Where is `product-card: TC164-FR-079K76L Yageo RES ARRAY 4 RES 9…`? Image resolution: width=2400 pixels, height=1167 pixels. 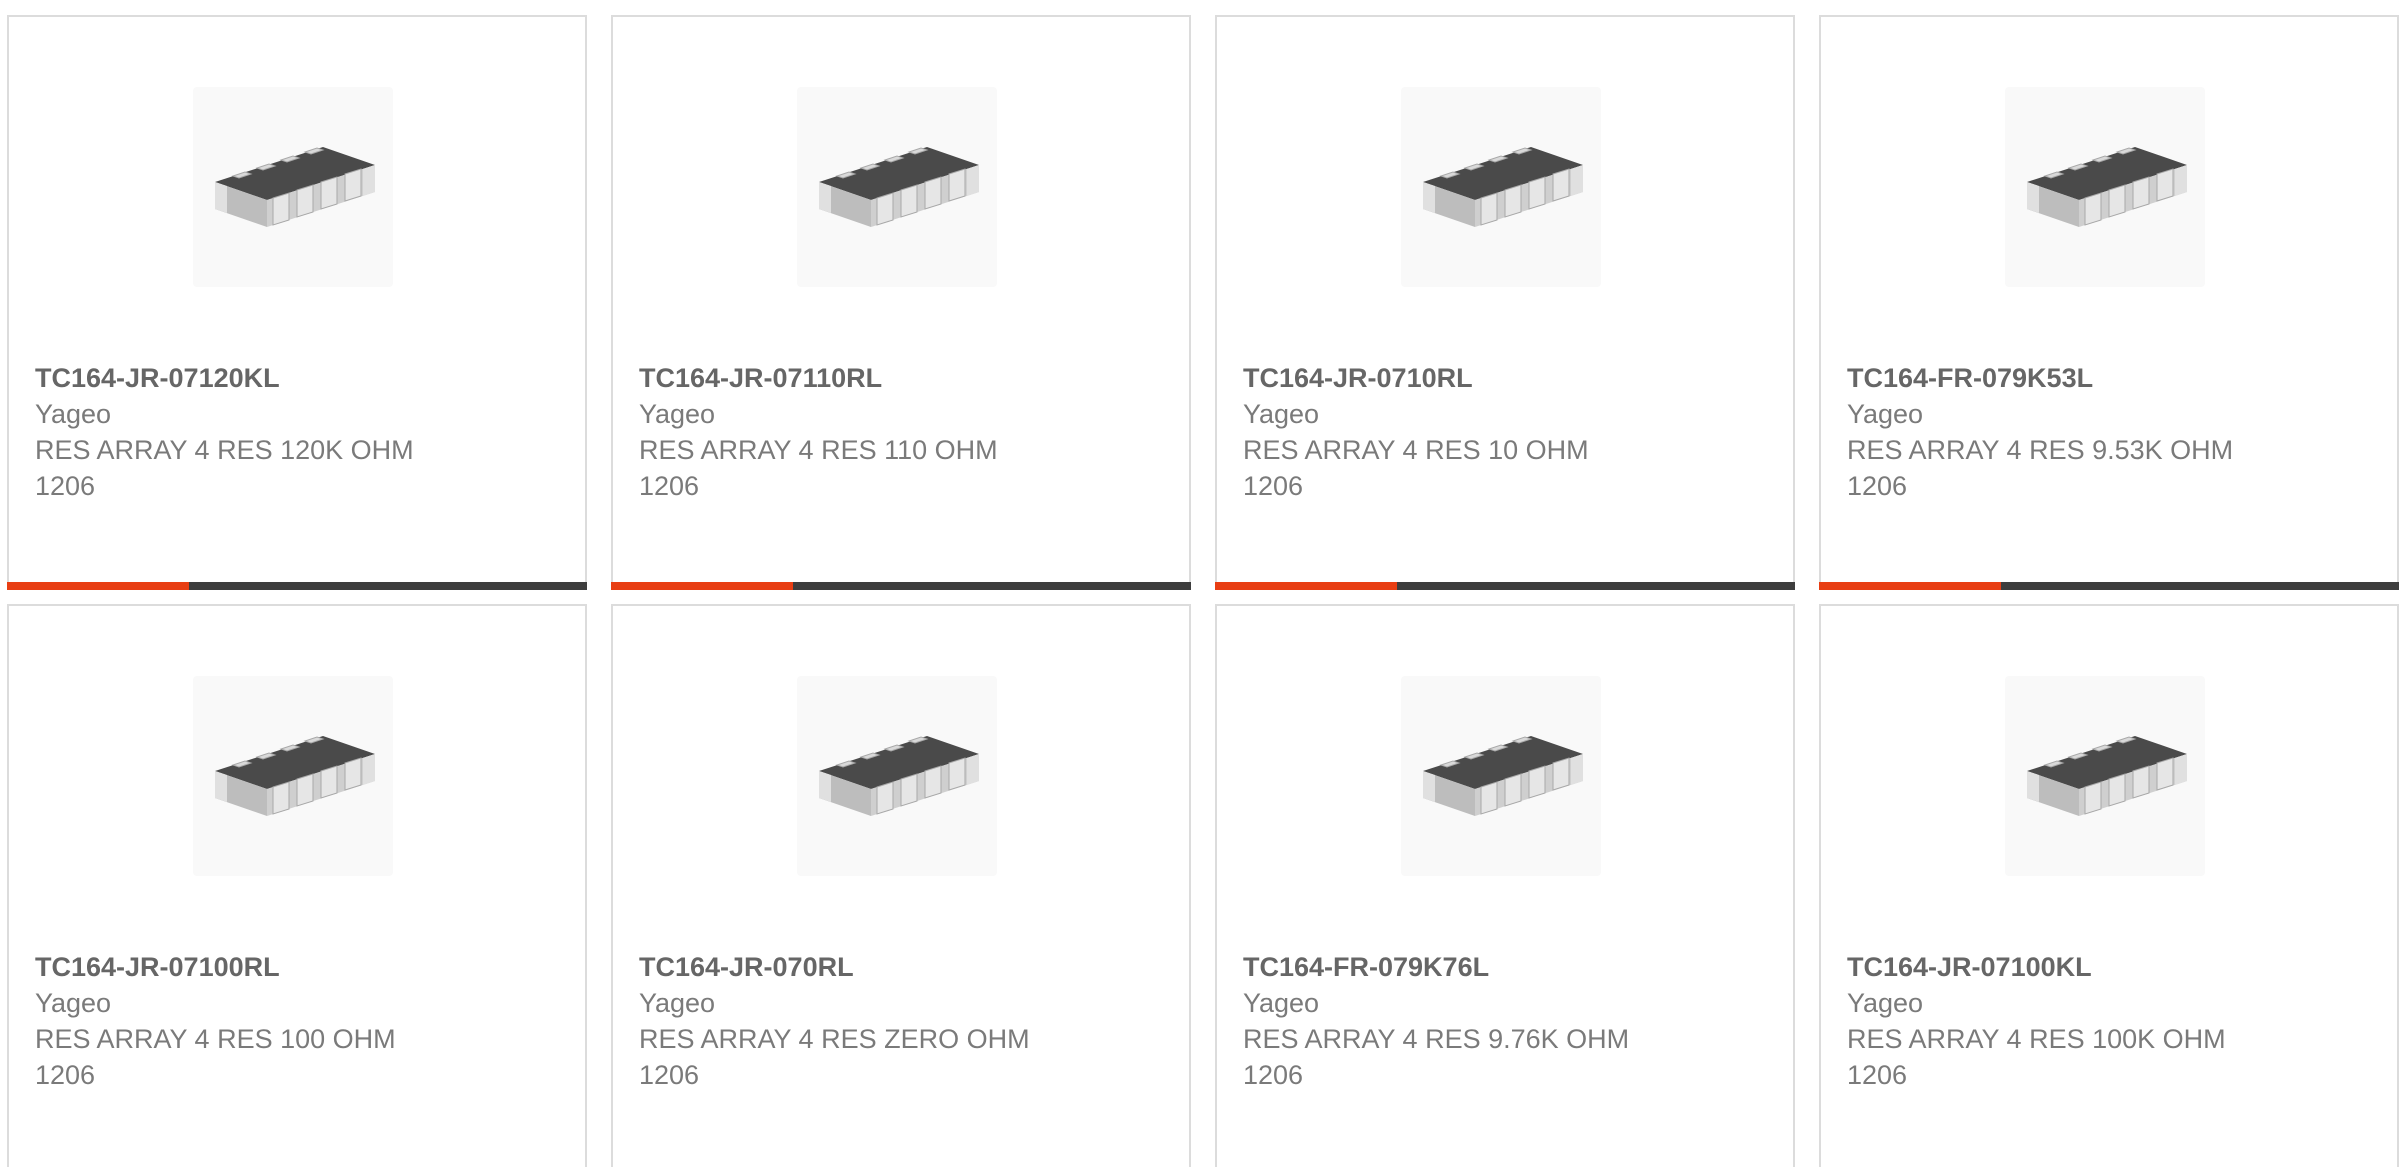 product-card: TC164-FR-079K76L Yageo RES ARRAY 4 RES 9… is located at coordinates (1505, 885).